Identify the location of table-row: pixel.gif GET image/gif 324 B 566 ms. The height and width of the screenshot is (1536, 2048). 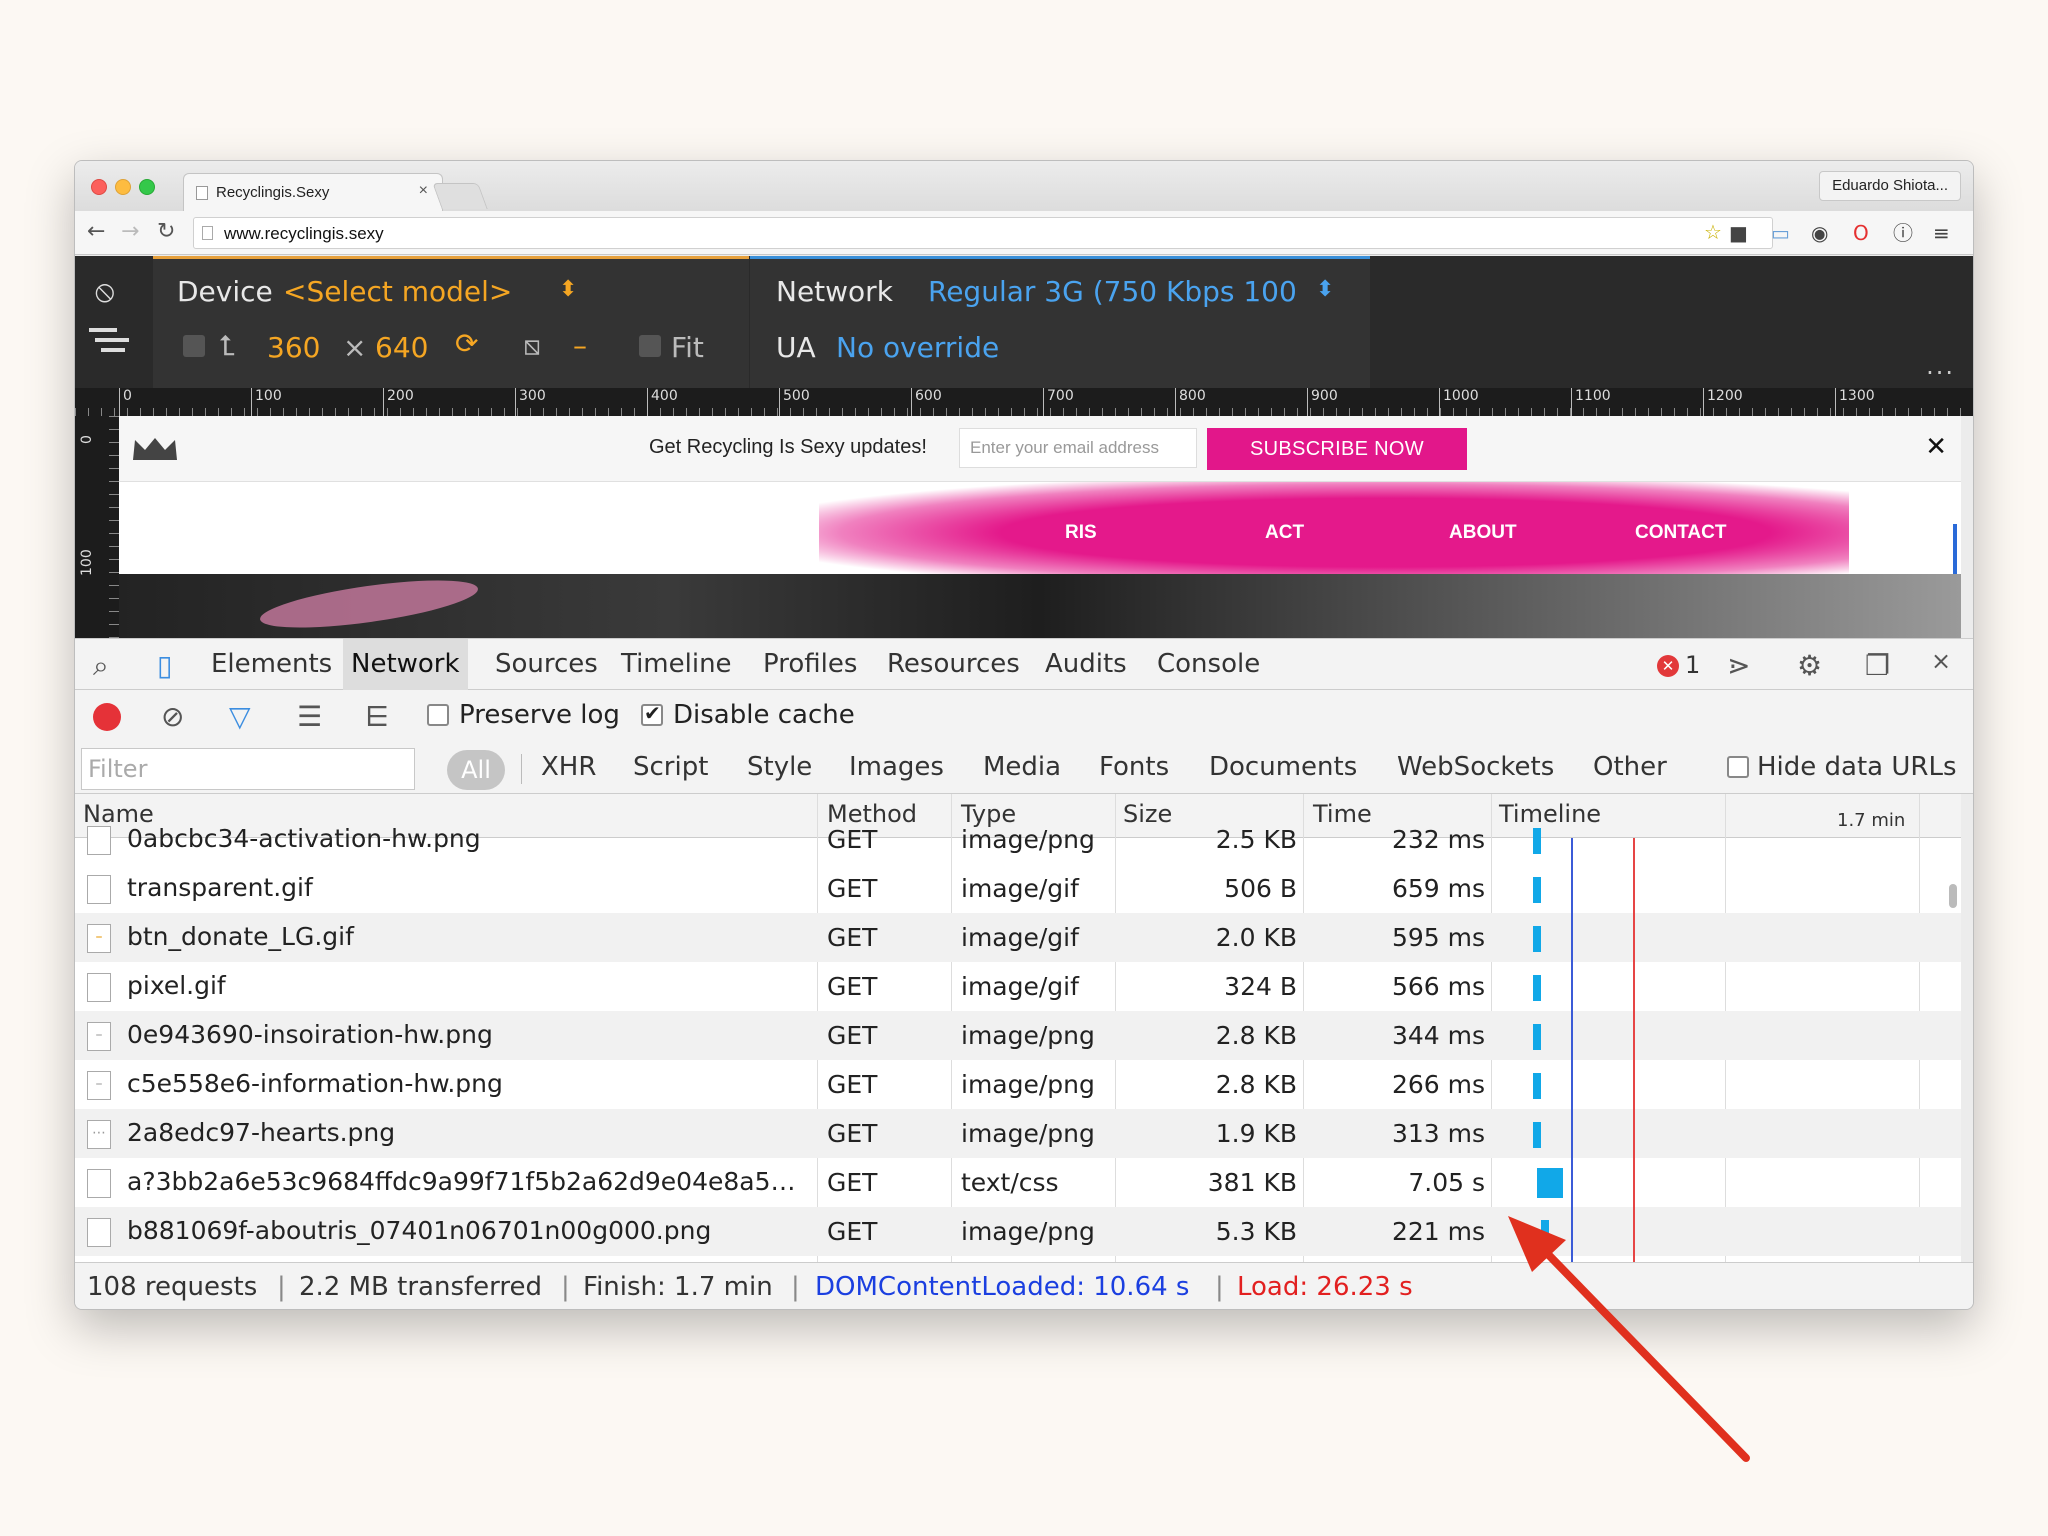
(1018, 986).